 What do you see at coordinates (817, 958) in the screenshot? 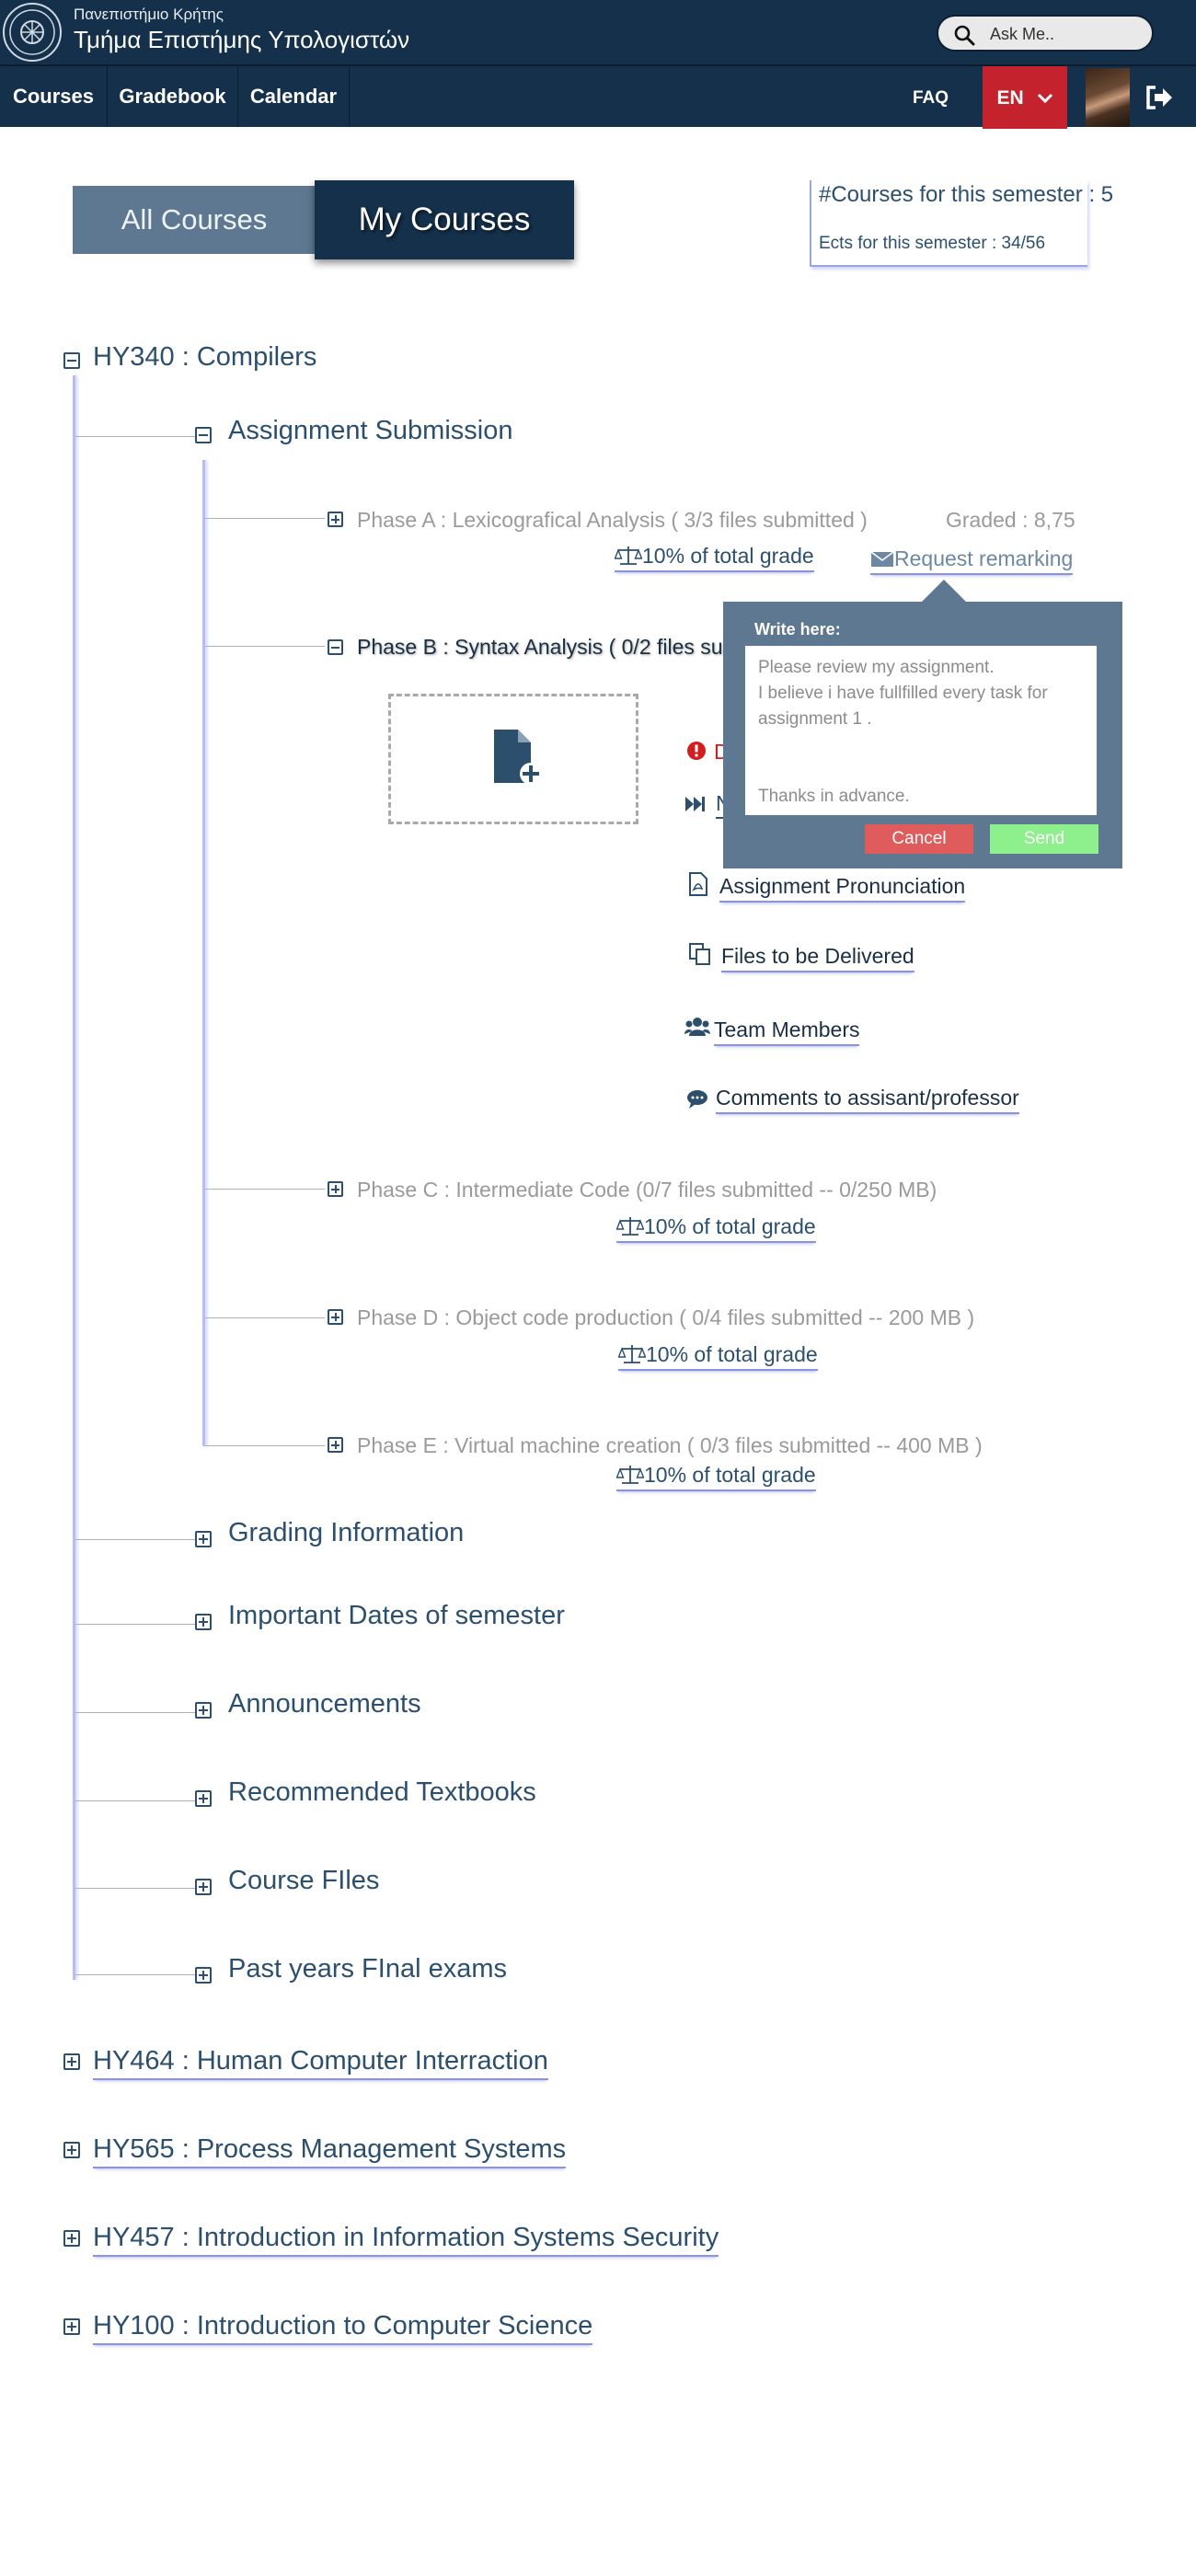
I see `files-to-be-delivered-link: Files to be Delivered` at bounding box center [817, 958].